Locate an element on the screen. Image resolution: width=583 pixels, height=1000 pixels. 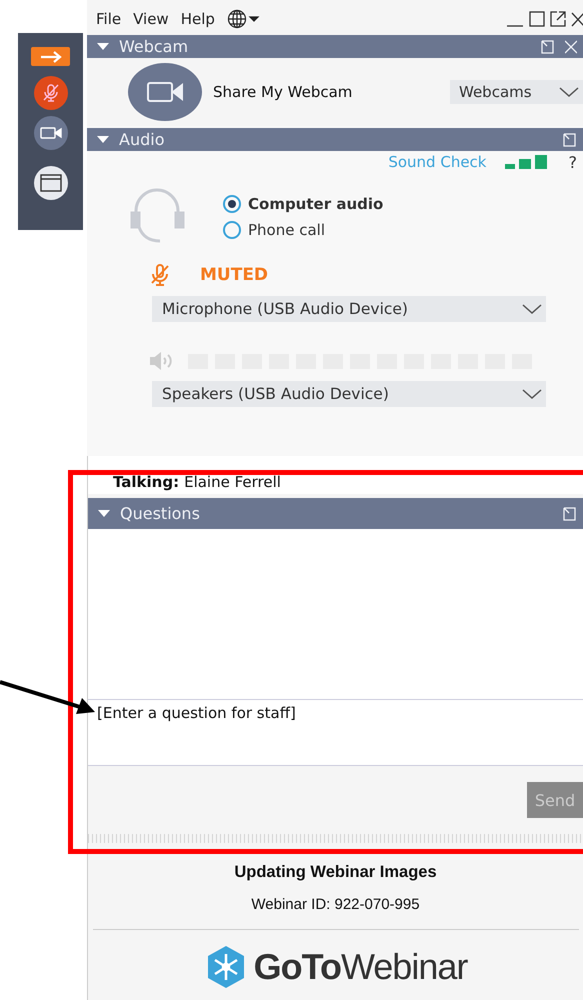
webcams-dropdown: Webcams is located at coordinates (516, 92).